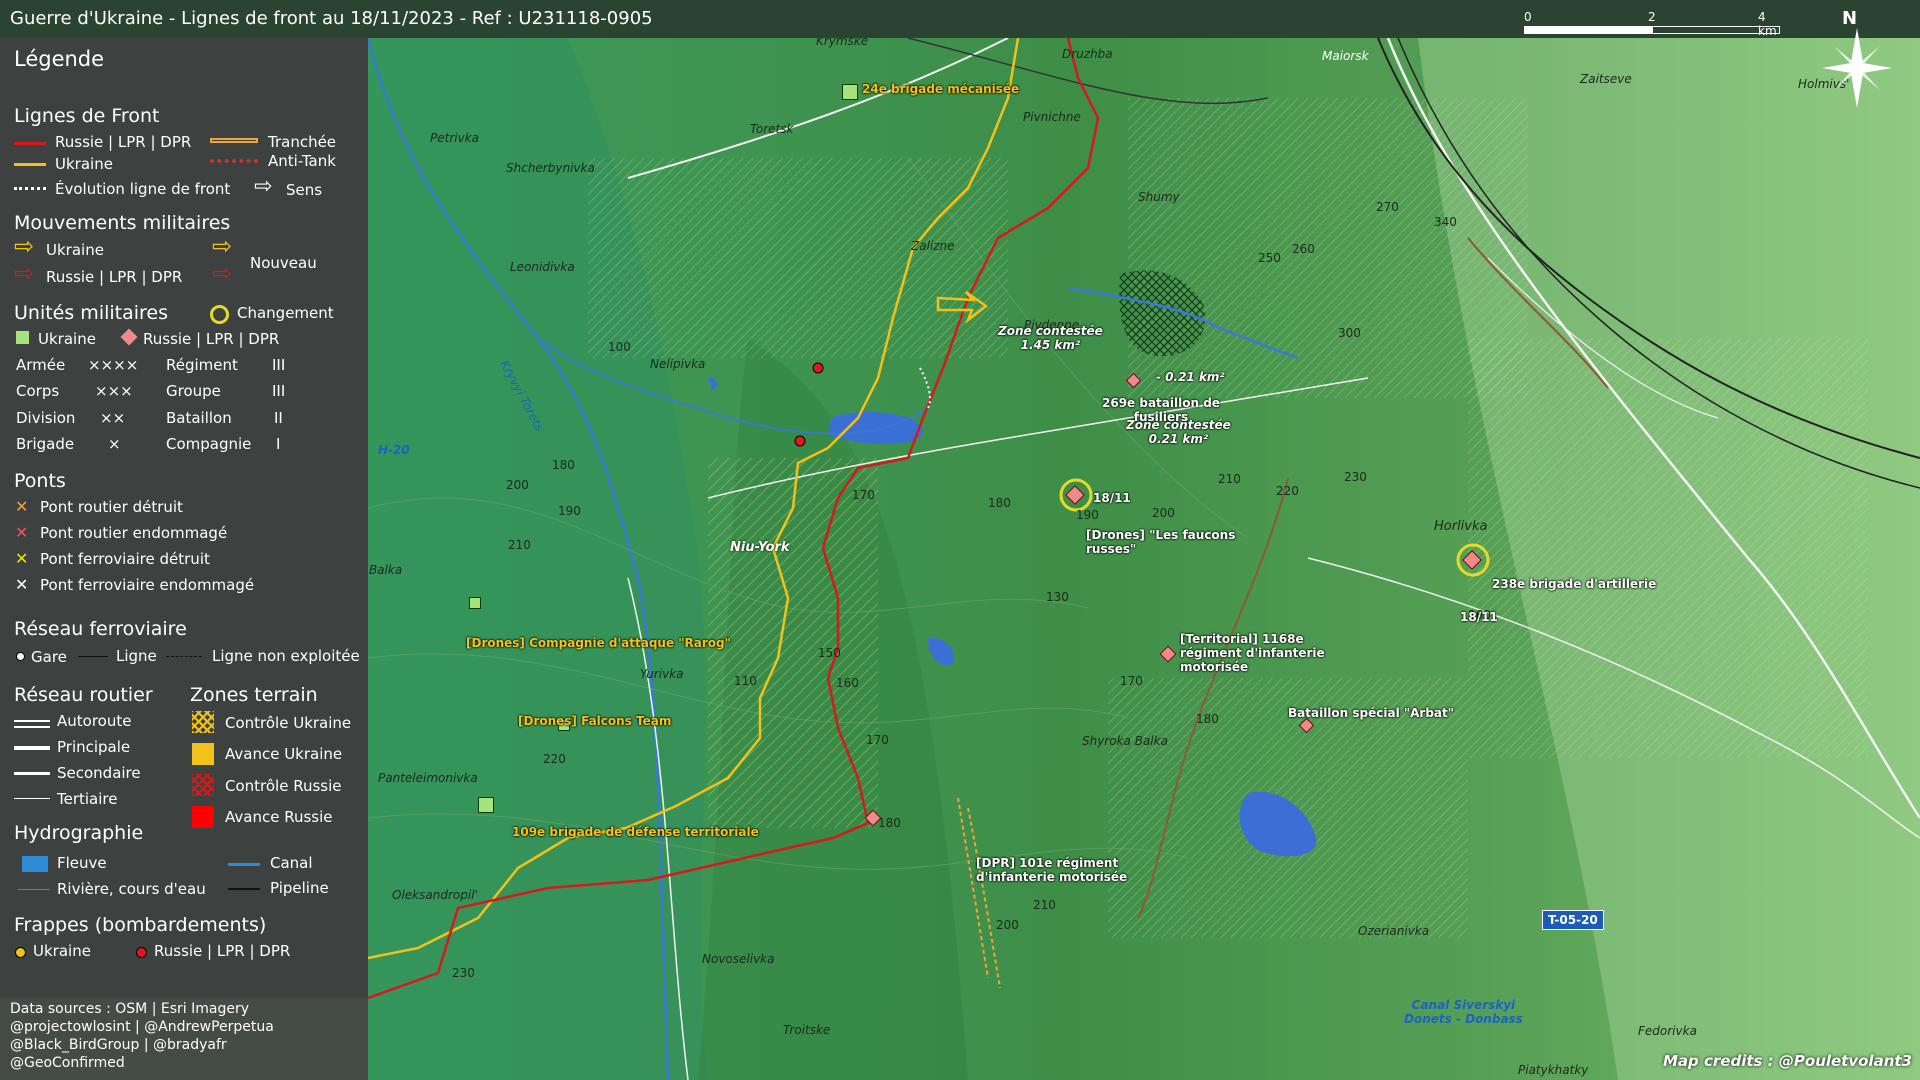 Image resolution: width=1920 pixels, height=1080 pixels. What do you see at coordinates (113, 365) in the screenshot?
I see `legend-echelon-symbol: ××××` at bounding box center [113, 365].